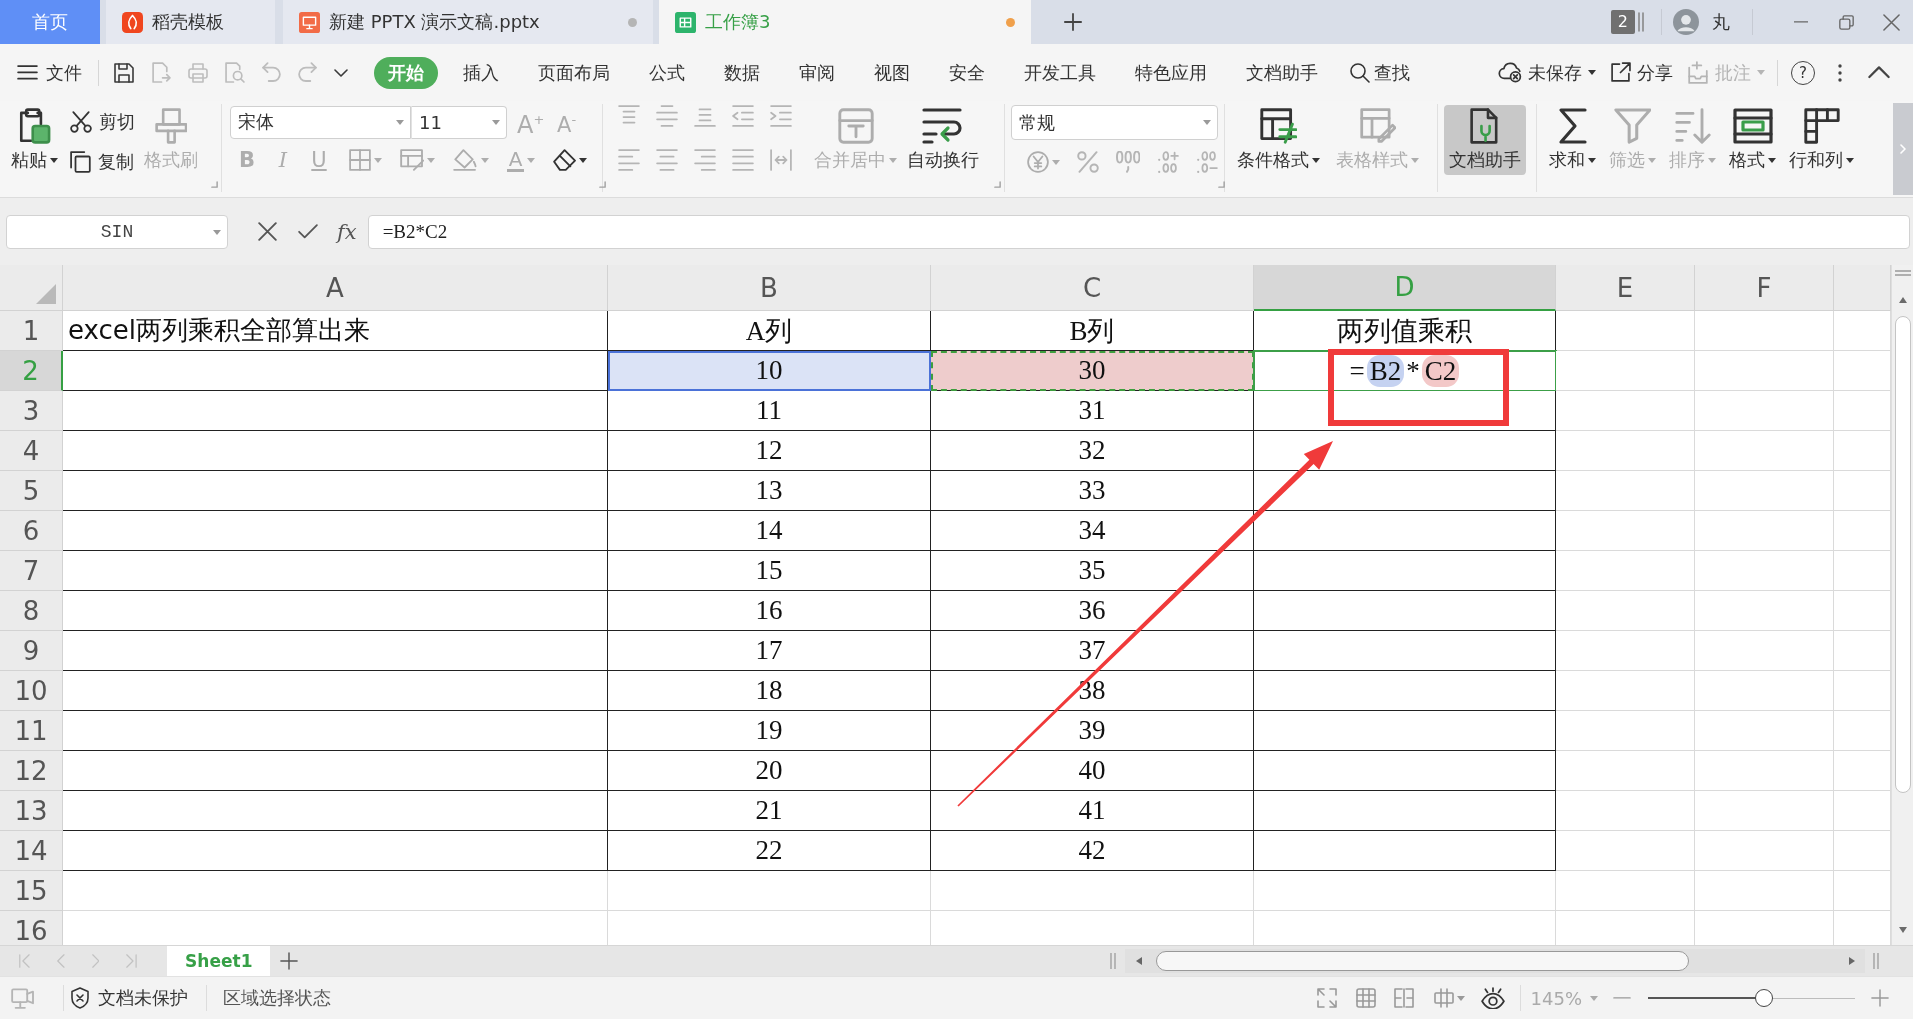  Describe the element at coordinates (117, 231) in the screenshot. I see `name-box: SIN` at that location.